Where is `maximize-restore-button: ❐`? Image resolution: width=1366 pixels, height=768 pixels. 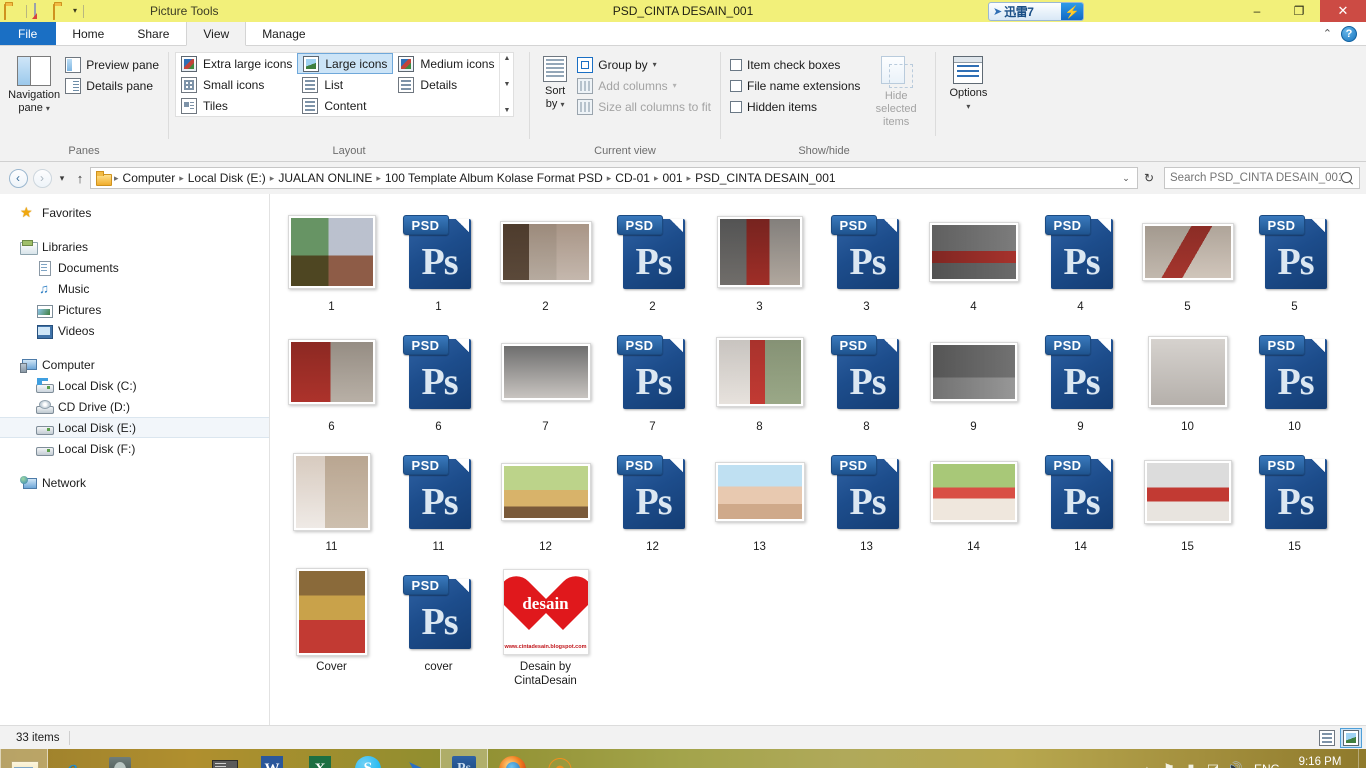 maximize-restore-button: ❐ is located at coordinates (1299, 11).